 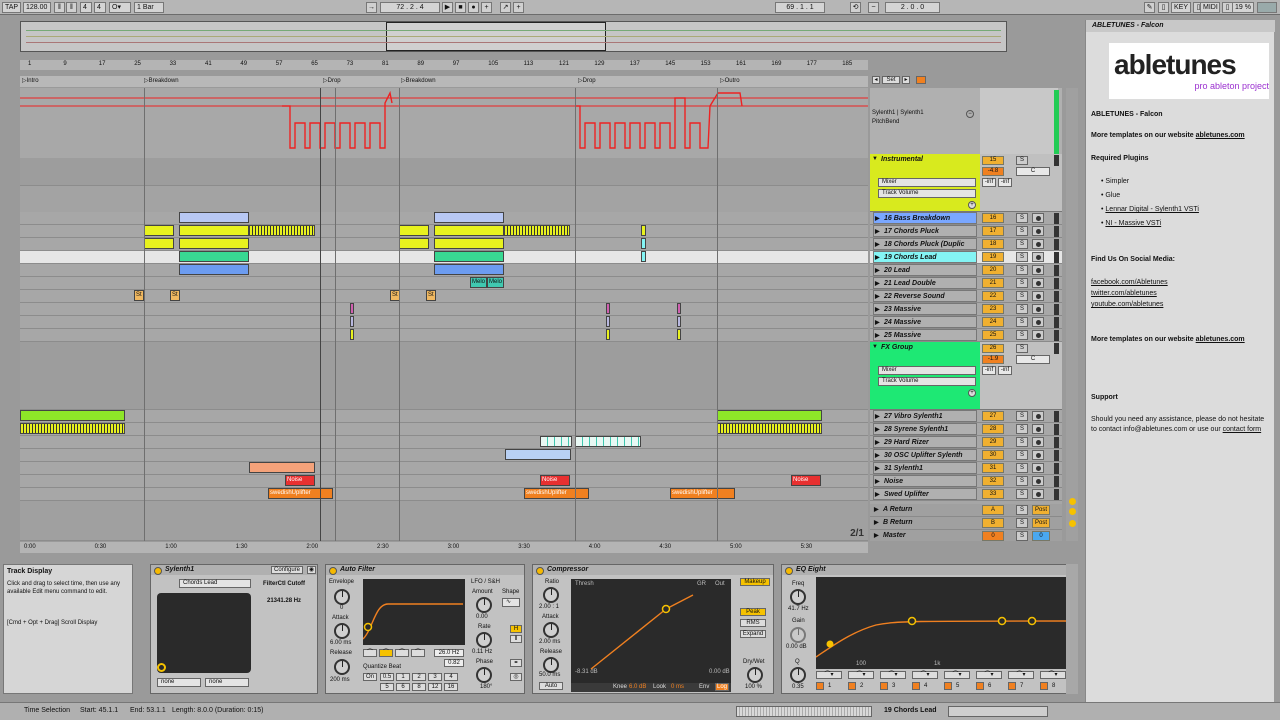 What do you see at coordinates (444, 442) in the screenshot?
I see `lane-hard-rizer` at bounding box center [444, 442].